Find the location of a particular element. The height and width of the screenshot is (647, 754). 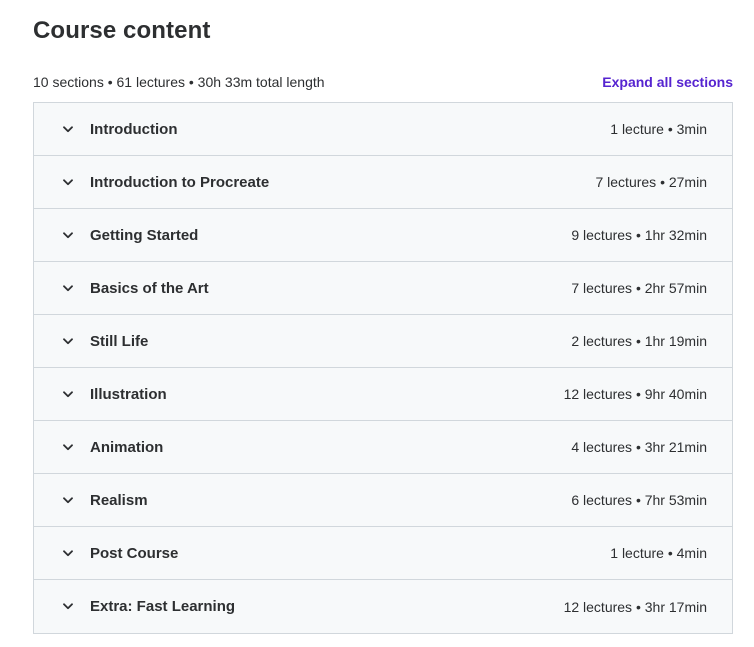

section-meta: 9 lectures • 1hr 32min is located at coordinates (639, 235).